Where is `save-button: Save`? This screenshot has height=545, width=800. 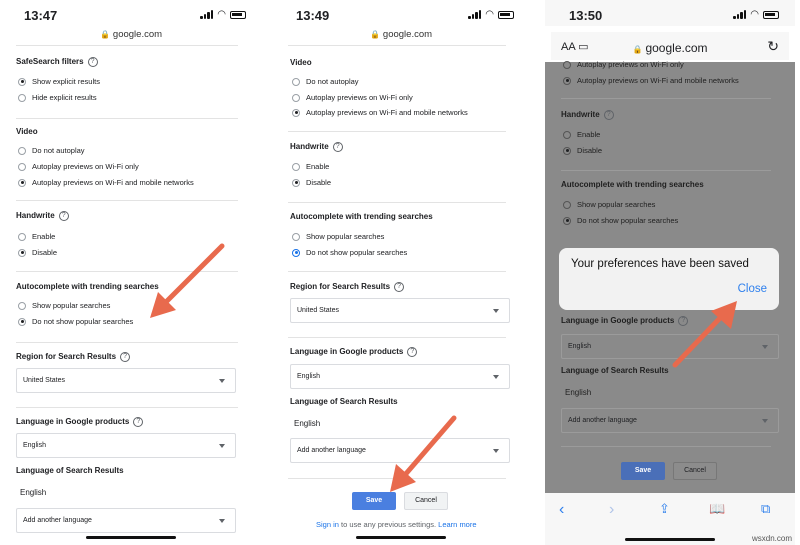
save-button: Save is located at coordinates (643, 471).